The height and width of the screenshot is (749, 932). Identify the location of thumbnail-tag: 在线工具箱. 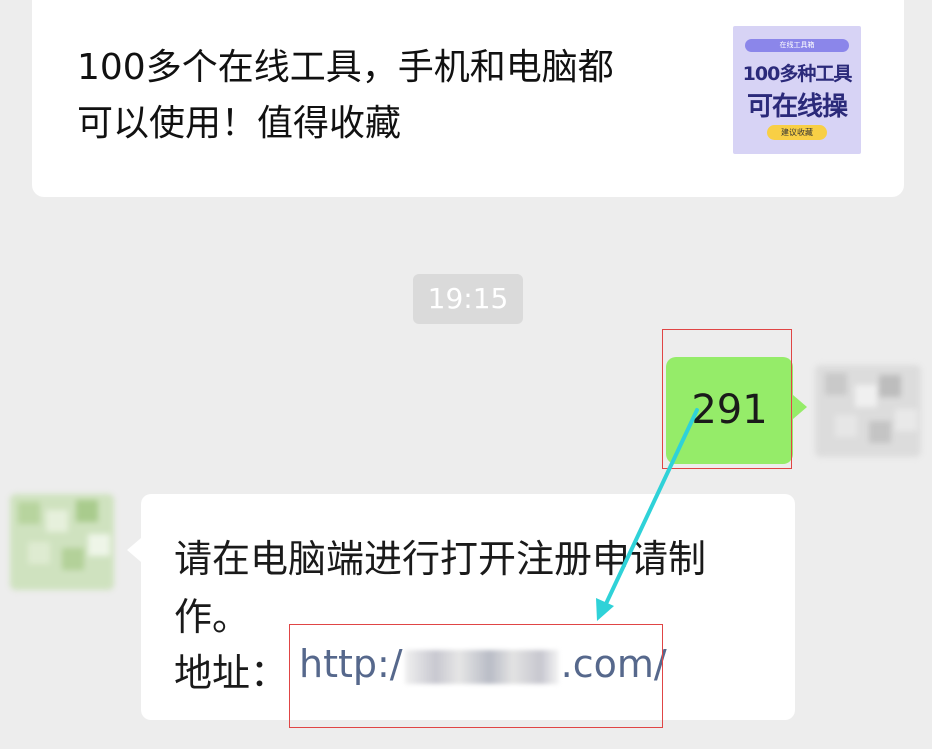
(797, 45).